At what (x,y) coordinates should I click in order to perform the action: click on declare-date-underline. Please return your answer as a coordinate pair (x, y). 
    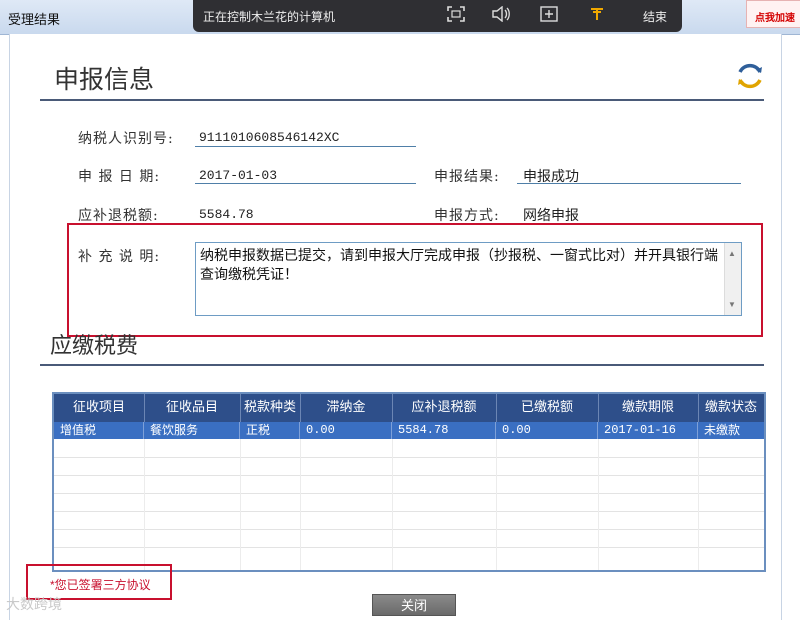
    Looking at the image, I should click on (305, 183).